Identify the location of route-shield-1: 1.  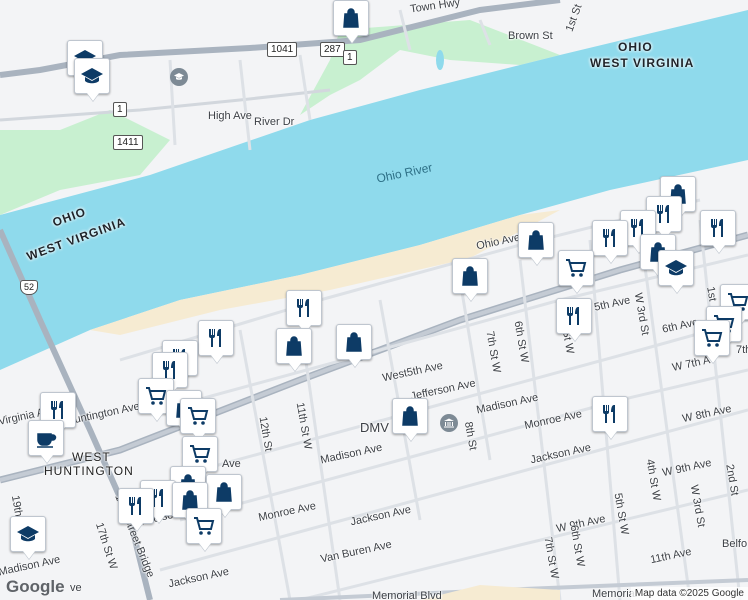
(350, 57).